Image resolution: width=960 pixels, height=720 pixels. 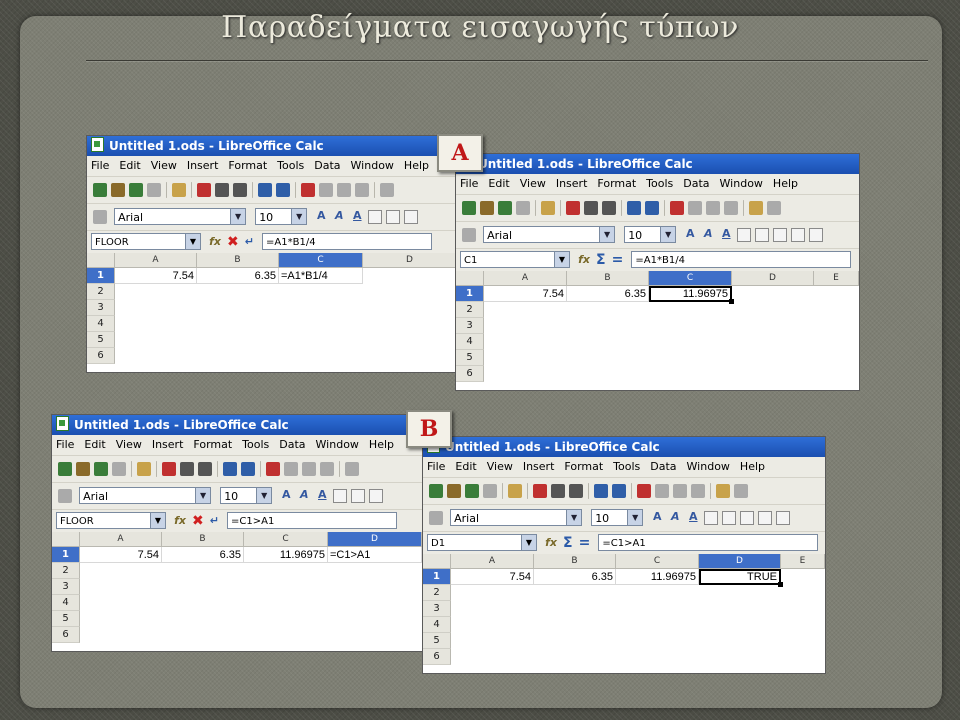 What do you see at coordinates (657, 330) in the screenshot?
I see `sheet-grid: A B C D E 1 2 3 4 5 6 7.54 6.35 11.96975` at bounding box center [657, 330].